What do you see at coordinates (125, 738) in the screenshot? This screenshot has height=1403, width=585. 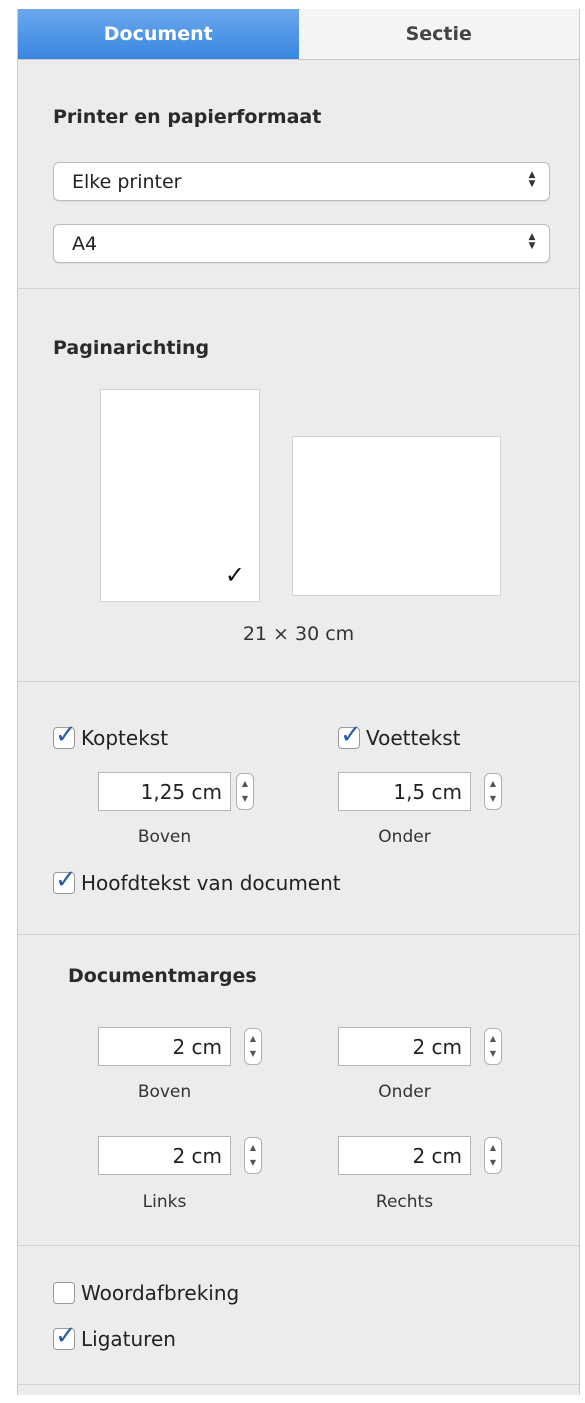 I see `header-label: Koptekst` at bounding box center [125, 738].